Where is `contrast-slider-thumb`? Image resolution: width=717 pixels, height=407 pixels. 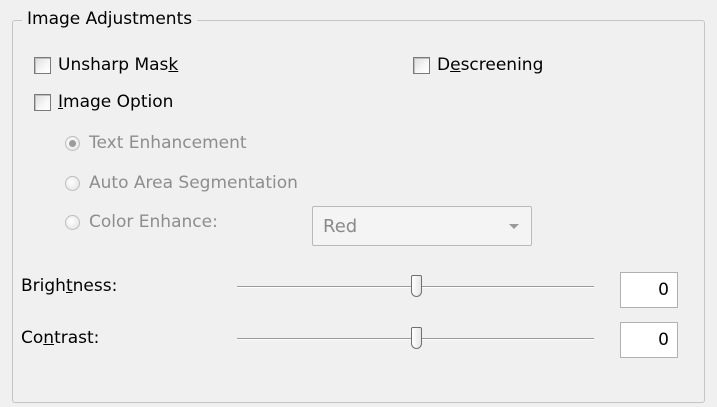 contrast-slider-thumb is located at coordinates (416, 338).